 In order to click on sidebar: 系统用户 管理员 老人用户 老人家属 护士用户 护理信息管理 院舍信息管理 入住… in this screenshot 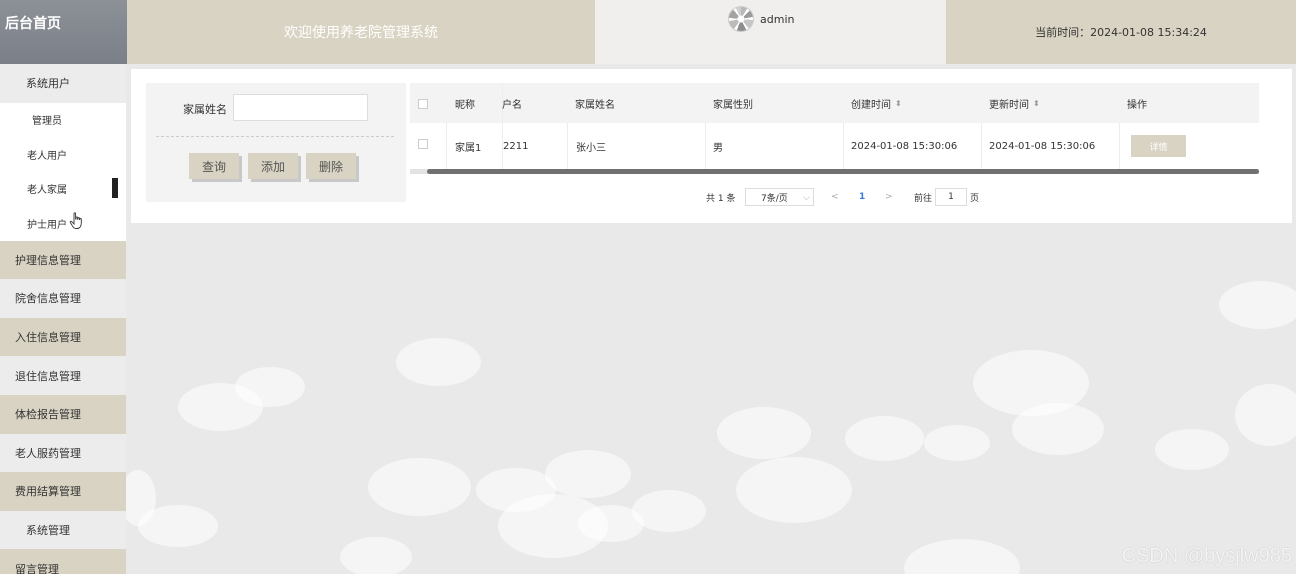, I will do `click(63, 319)`.